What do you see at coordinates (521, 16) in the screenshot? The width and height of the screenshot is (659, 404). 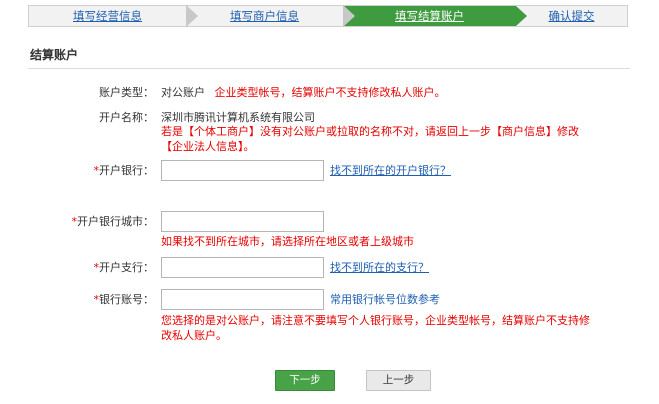 I see `step-active-arrow` at bounding box center [521, 16].